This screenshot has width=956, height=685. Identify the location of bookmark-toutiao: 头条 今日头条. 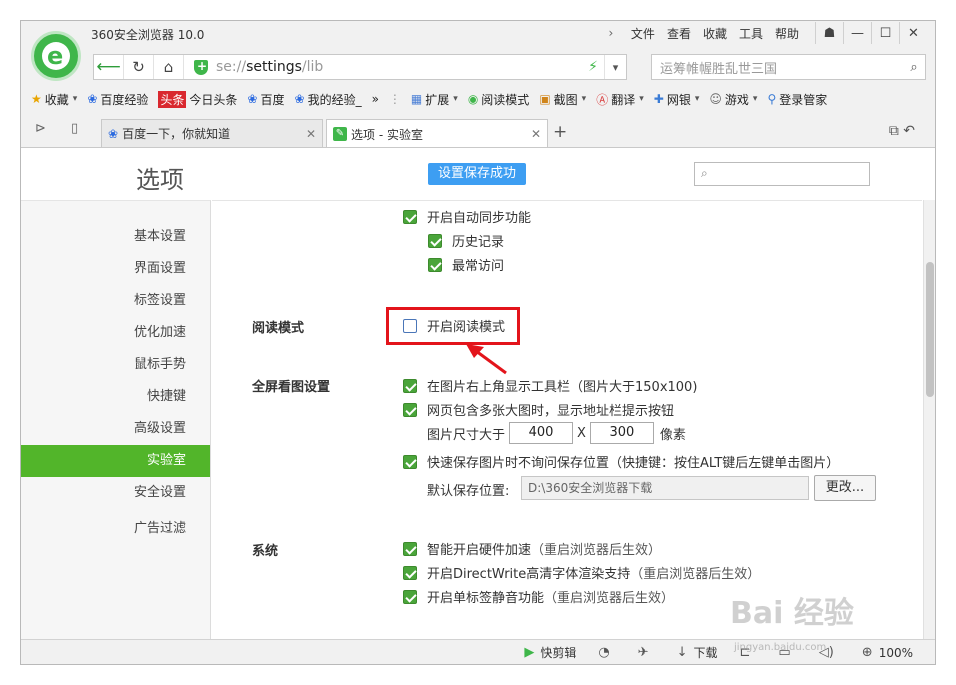
(197, 99).